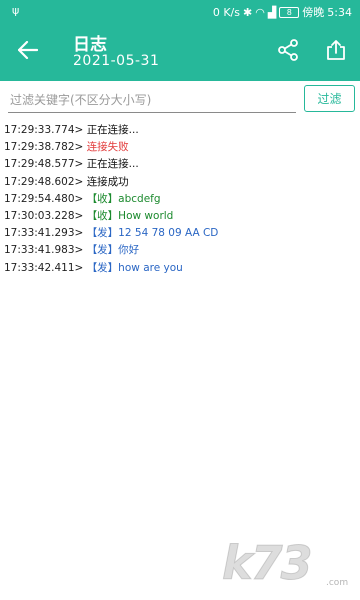 This screenshot has width=360, height=600. I want to click on log-line: 17:29:38.782> 连接失败, so click(180, 147).